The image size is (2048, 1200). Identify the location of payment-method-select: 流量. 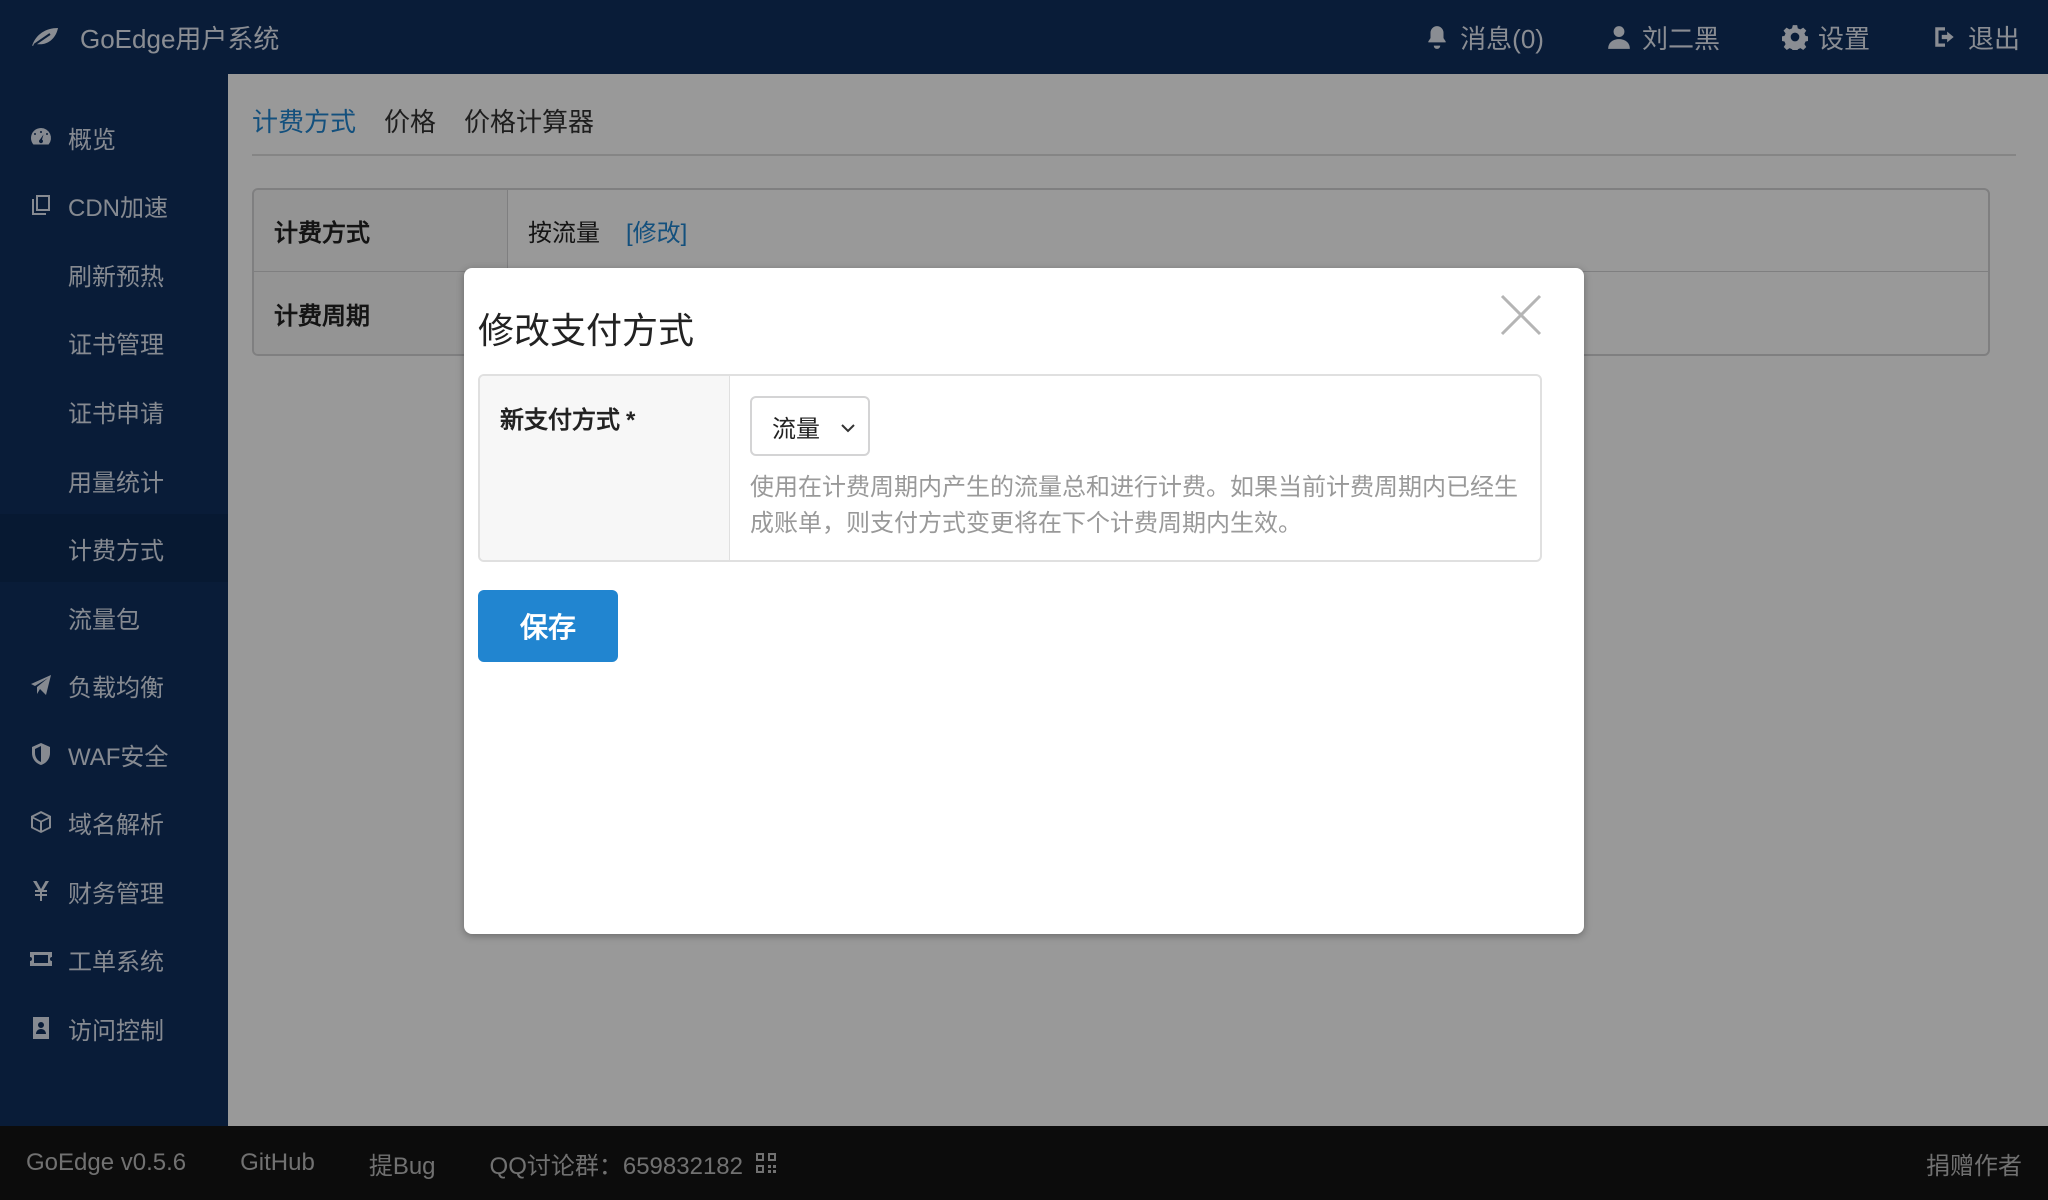
(810, 426).